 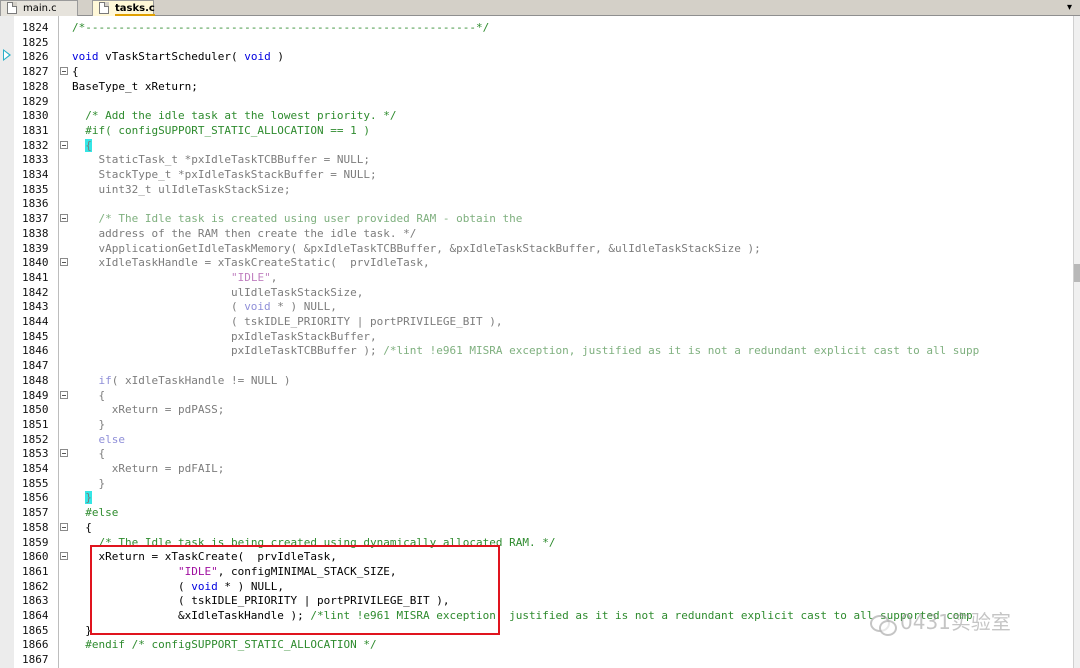 I want to click on code-line: 1853 {, so click(x=537, y=454).